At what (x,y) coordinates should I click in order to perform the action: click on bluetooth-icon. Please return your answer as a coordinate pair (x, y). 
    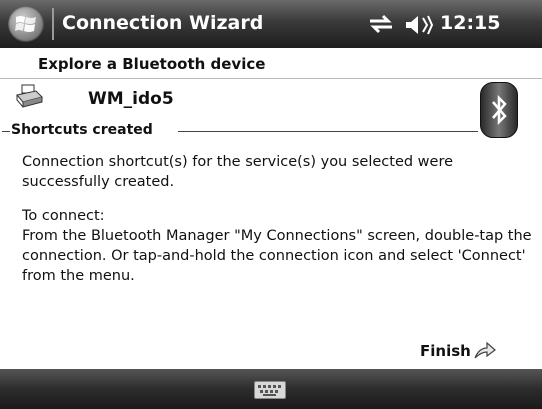
    Looking at the image, I should click on (499, 110).